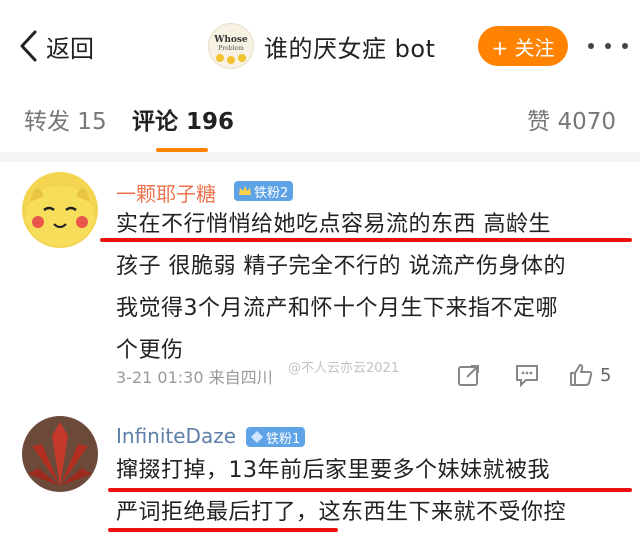  What do you see at coordinates (230, 40) in the screenshot?
I see `avatar-text: Whose` at bounding box center [230, 40].